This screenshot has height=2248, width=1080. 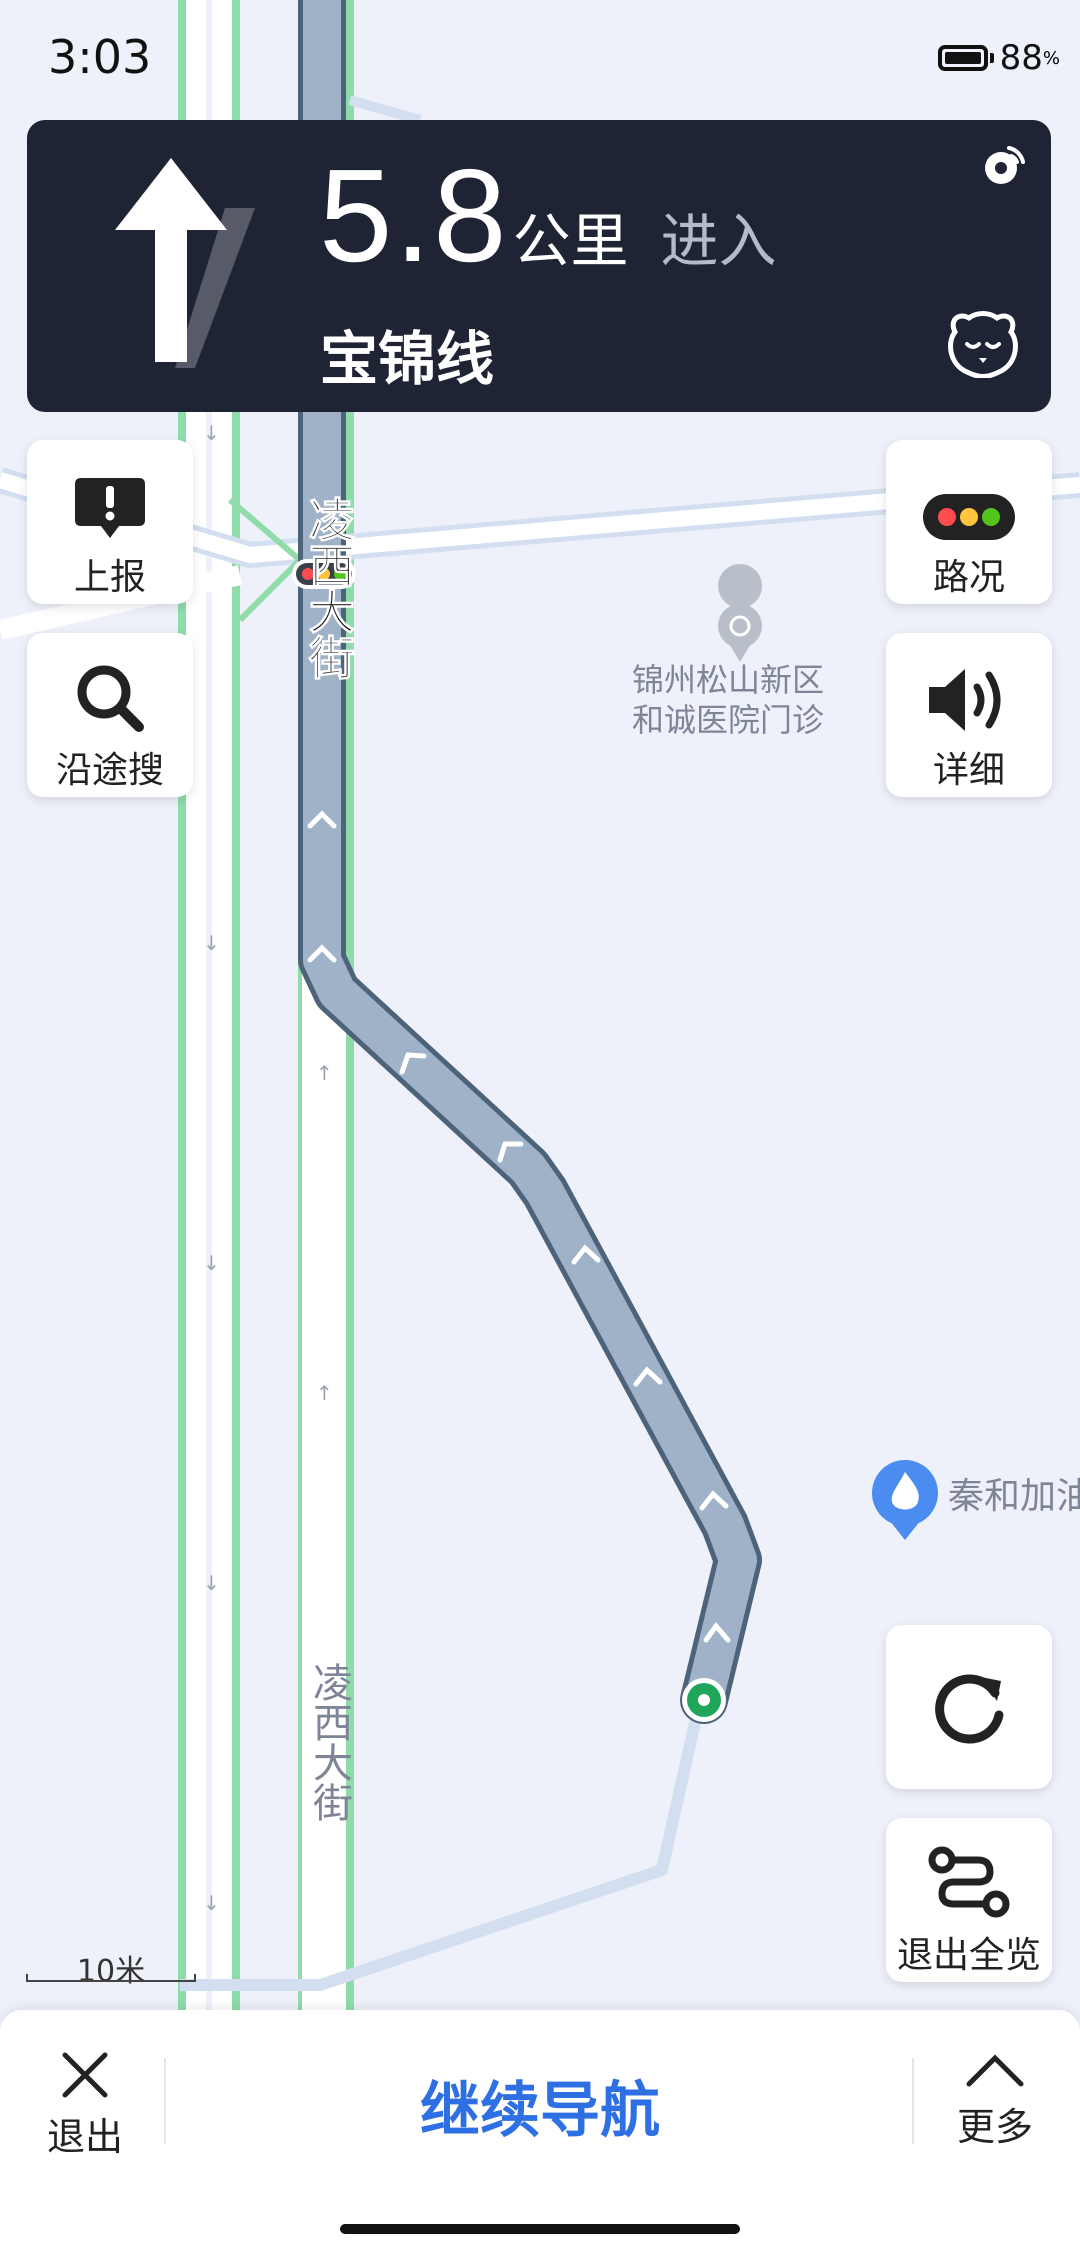 I want to click on guidance-card: 5.8 公里 进入 宝锦线, so click(x=539, y=266).